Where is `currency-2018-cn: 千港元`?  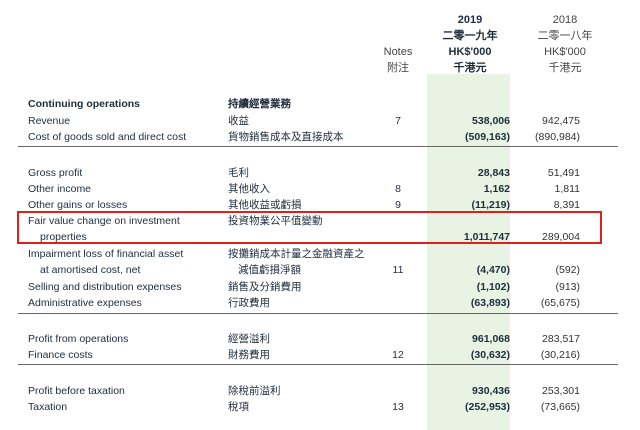 currency-2018-cn: 千港元 is located at coordinates (565, 68).